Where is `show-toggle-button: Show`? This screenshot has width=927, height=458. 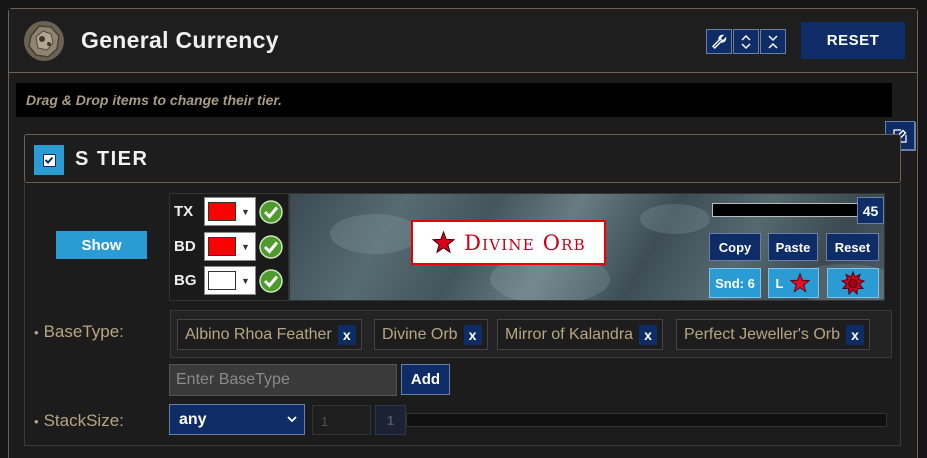
show-toggle-button: Show is located at coordinates (101, 245).